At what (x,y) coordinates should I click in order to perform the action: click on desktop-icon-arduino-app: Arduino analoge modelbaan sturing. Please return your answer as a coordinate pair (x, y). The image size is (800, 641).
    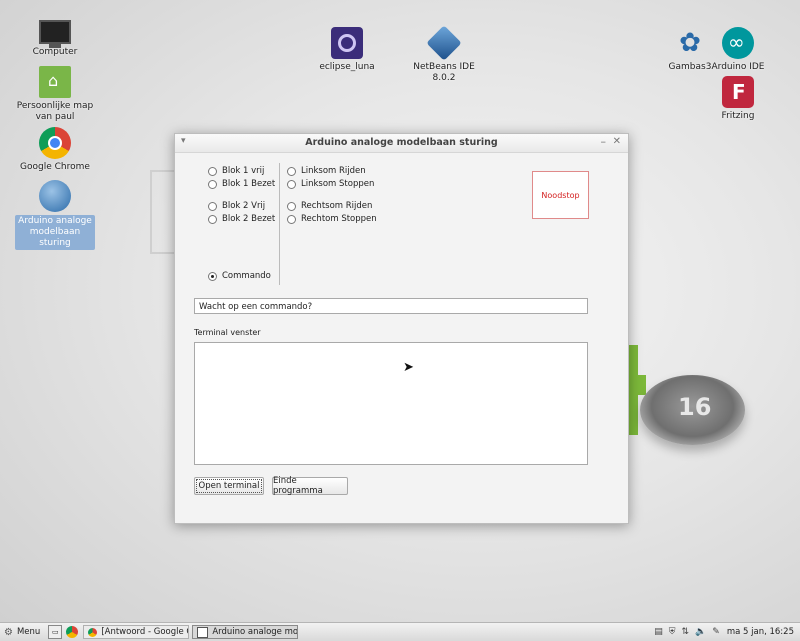
    Looking at the image, I should click on (55, 215).